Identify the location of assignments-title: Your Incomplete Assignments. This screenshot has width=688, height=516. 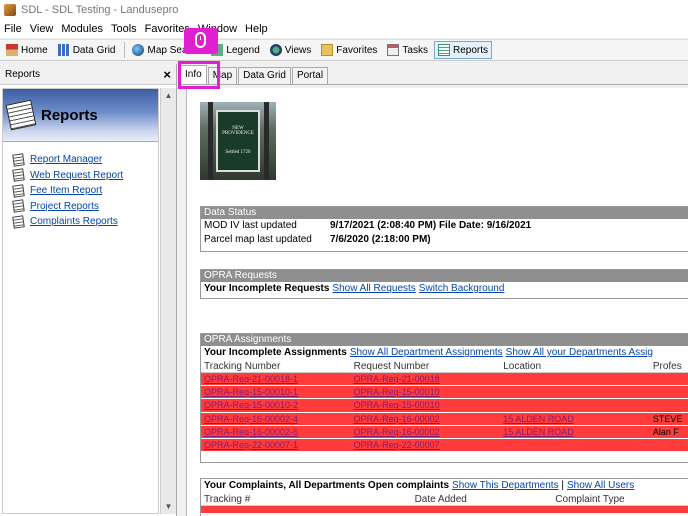
(275, 352).